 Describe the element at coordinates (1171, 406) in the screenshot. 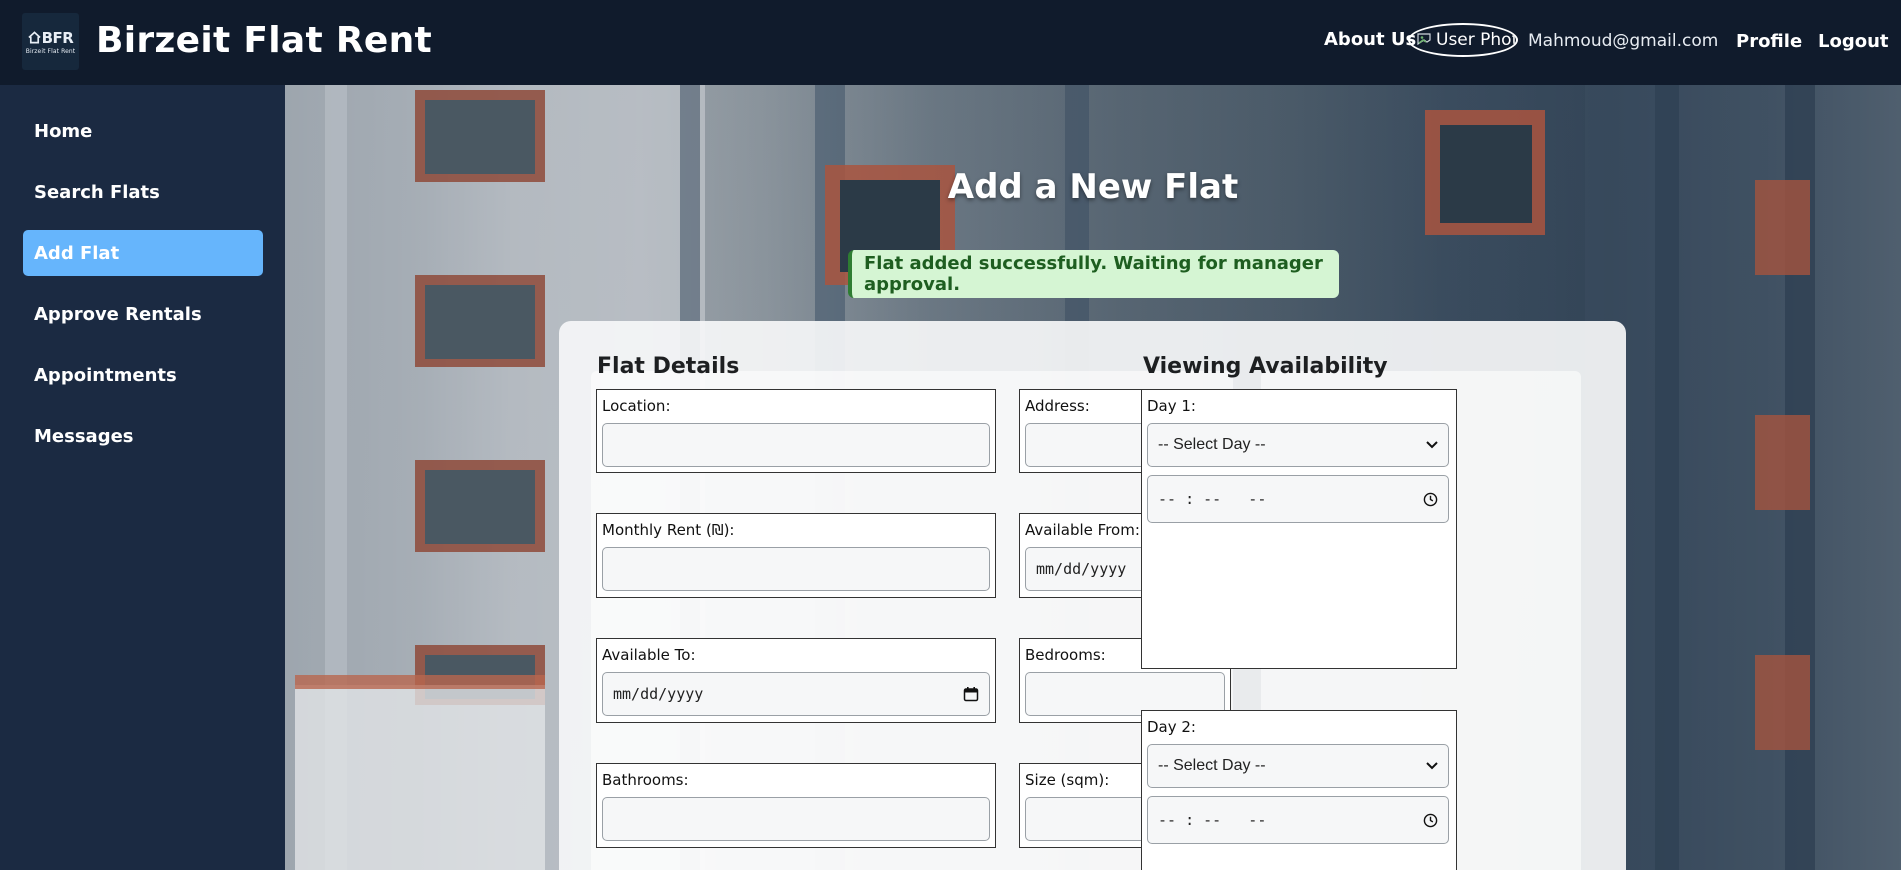

I see `day-1-label: Day 1:` at that location.